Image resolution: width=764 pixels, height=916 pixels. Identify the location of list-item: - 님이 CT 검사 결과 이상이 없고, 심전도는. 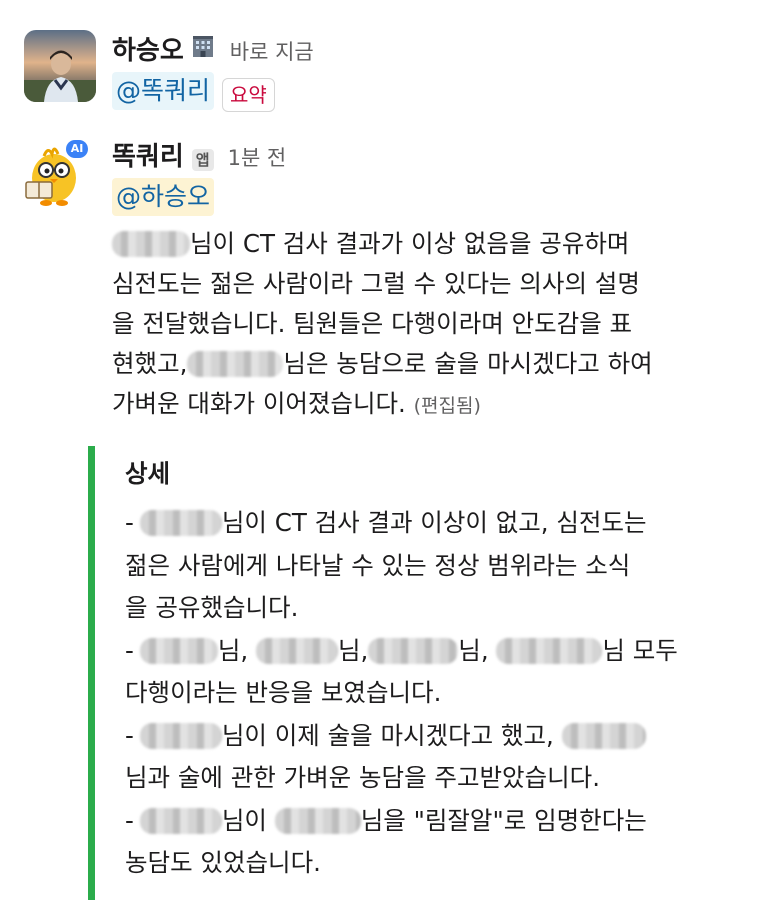
(386, 522).